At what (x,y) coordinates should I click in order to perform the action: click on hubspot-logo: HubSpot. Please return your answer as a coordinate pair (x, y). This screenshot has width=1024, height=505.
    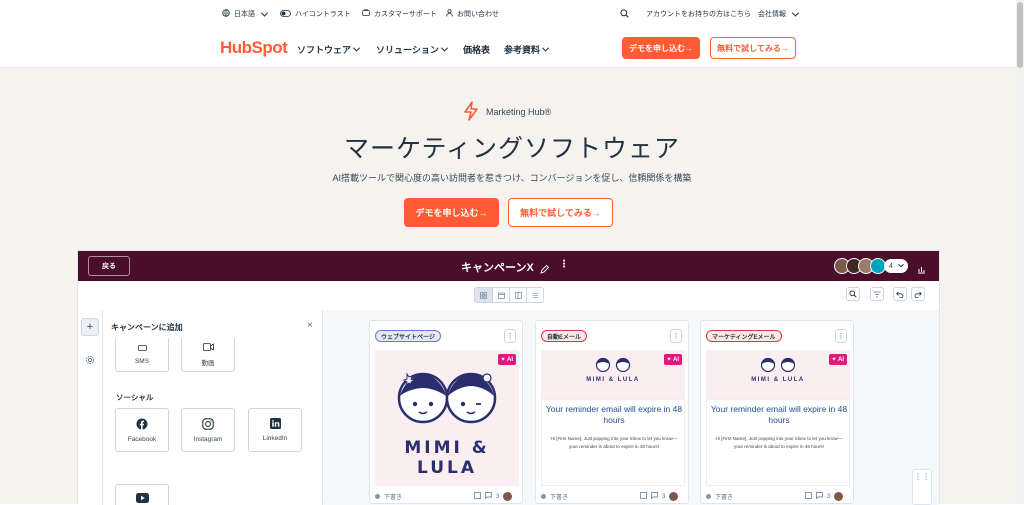
    Looking at the image, I should click on (254, 48).